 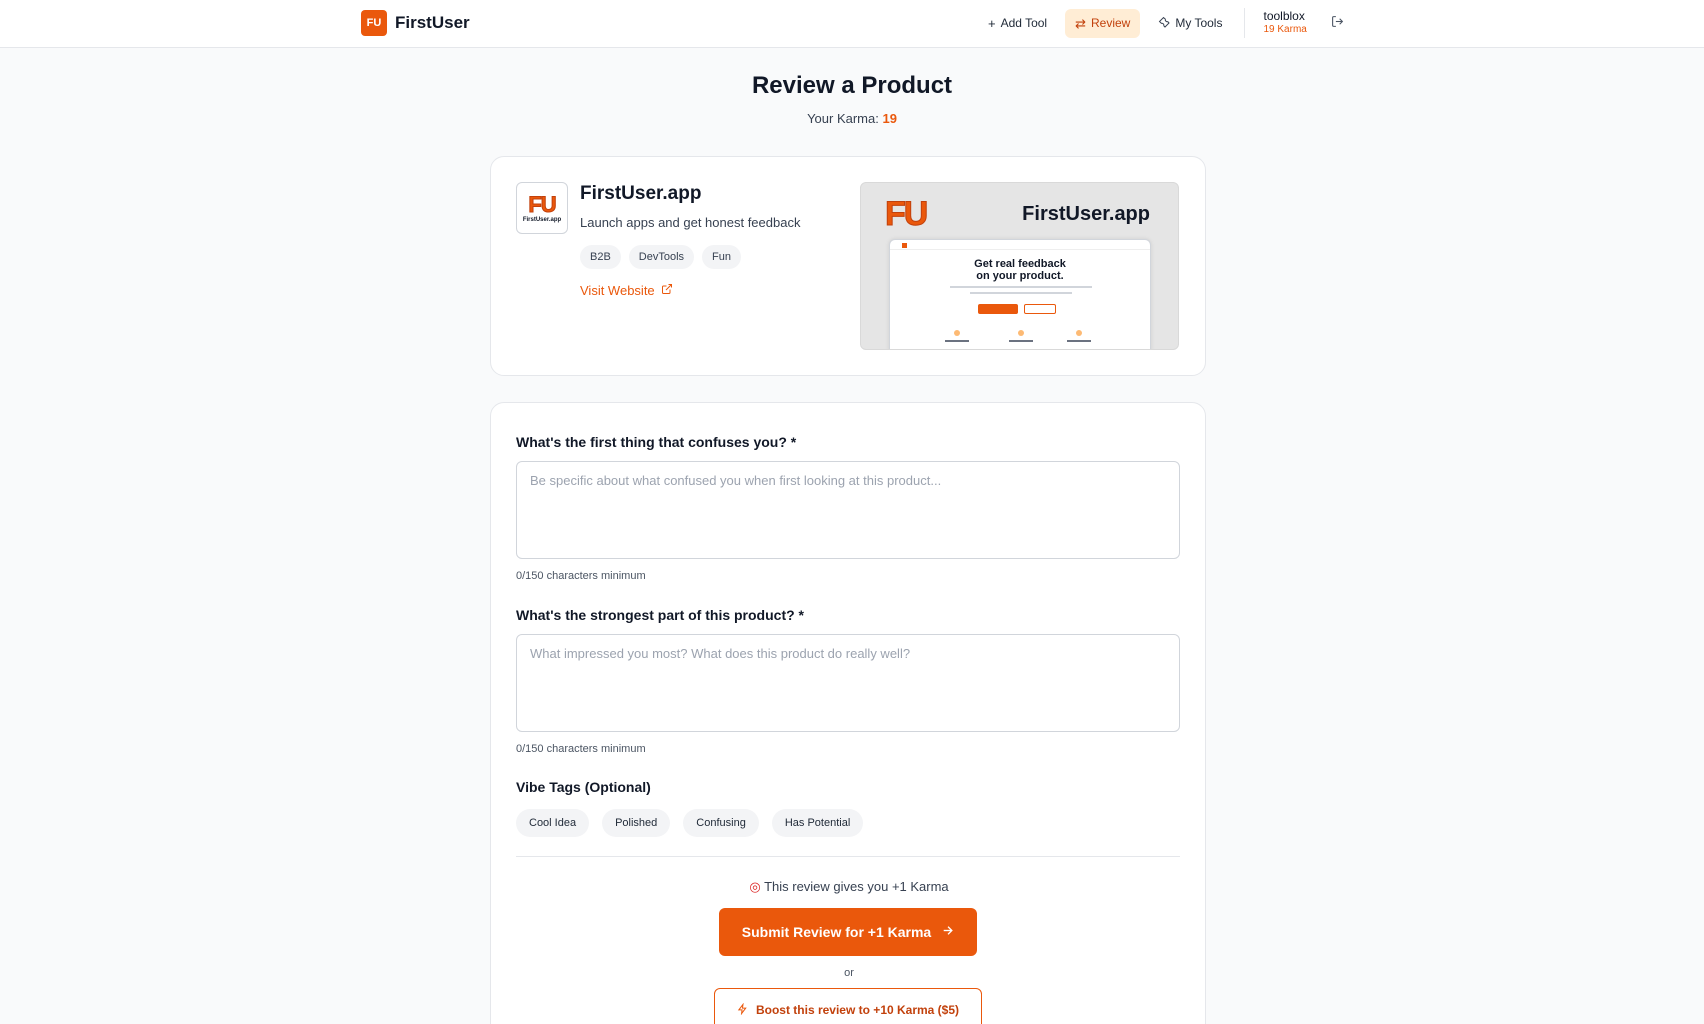 What do you see at coordinates (1337, 23) in the screenshot?
I see `logout-icon` at bounding box center [1337, 23].